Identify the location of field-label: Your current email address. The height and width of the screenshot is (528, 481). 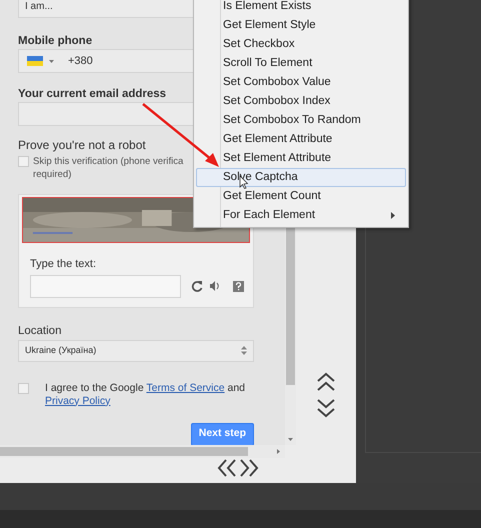
(92, 94).